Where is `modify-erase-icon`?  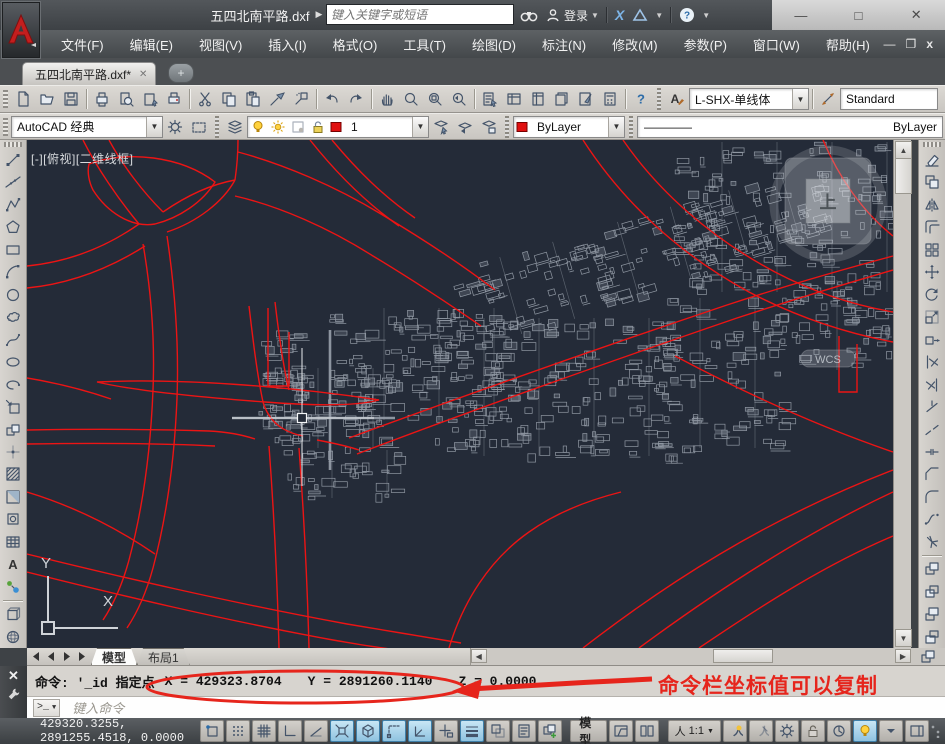
modify-erase-icon is located at coordinates (932, 160).